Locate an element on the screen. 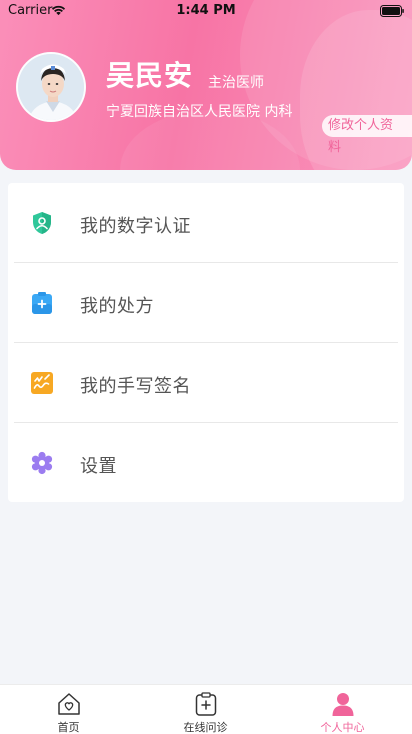 The width and height of the screenshot is (412, 734). tab-online-consultation: 在线问诊 is located at coordinates (205, 709).